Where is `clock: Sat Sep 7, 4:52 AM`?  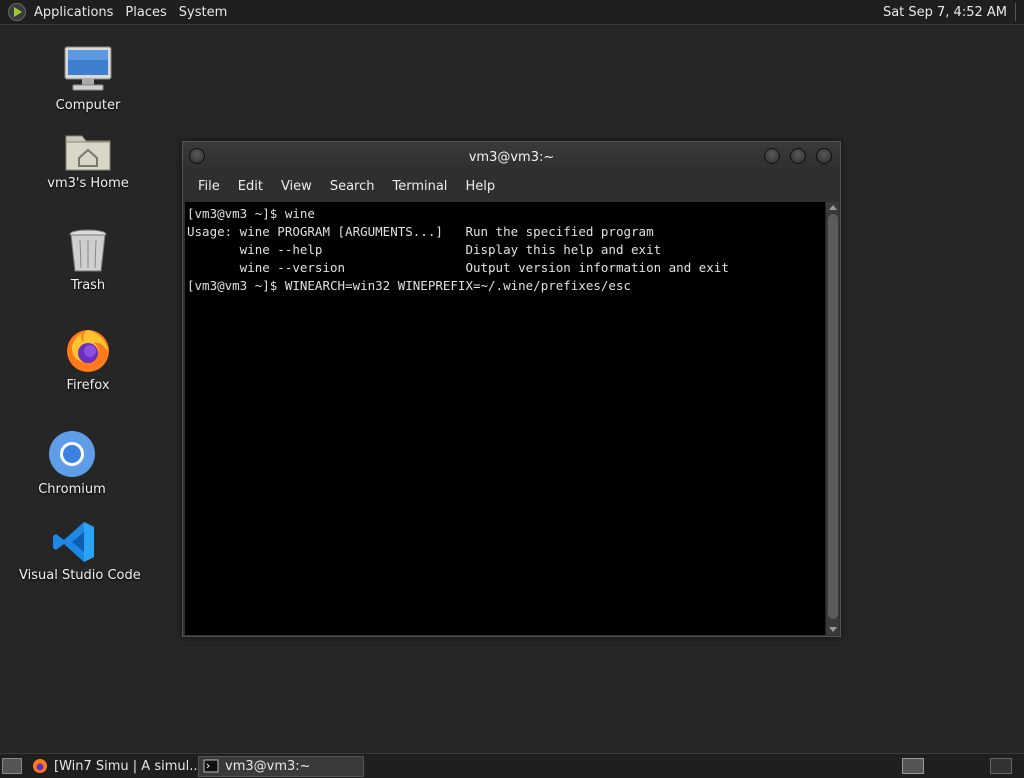 clock: Sat Sep 7, 4:52 AM is located at coordinates (946, 12).